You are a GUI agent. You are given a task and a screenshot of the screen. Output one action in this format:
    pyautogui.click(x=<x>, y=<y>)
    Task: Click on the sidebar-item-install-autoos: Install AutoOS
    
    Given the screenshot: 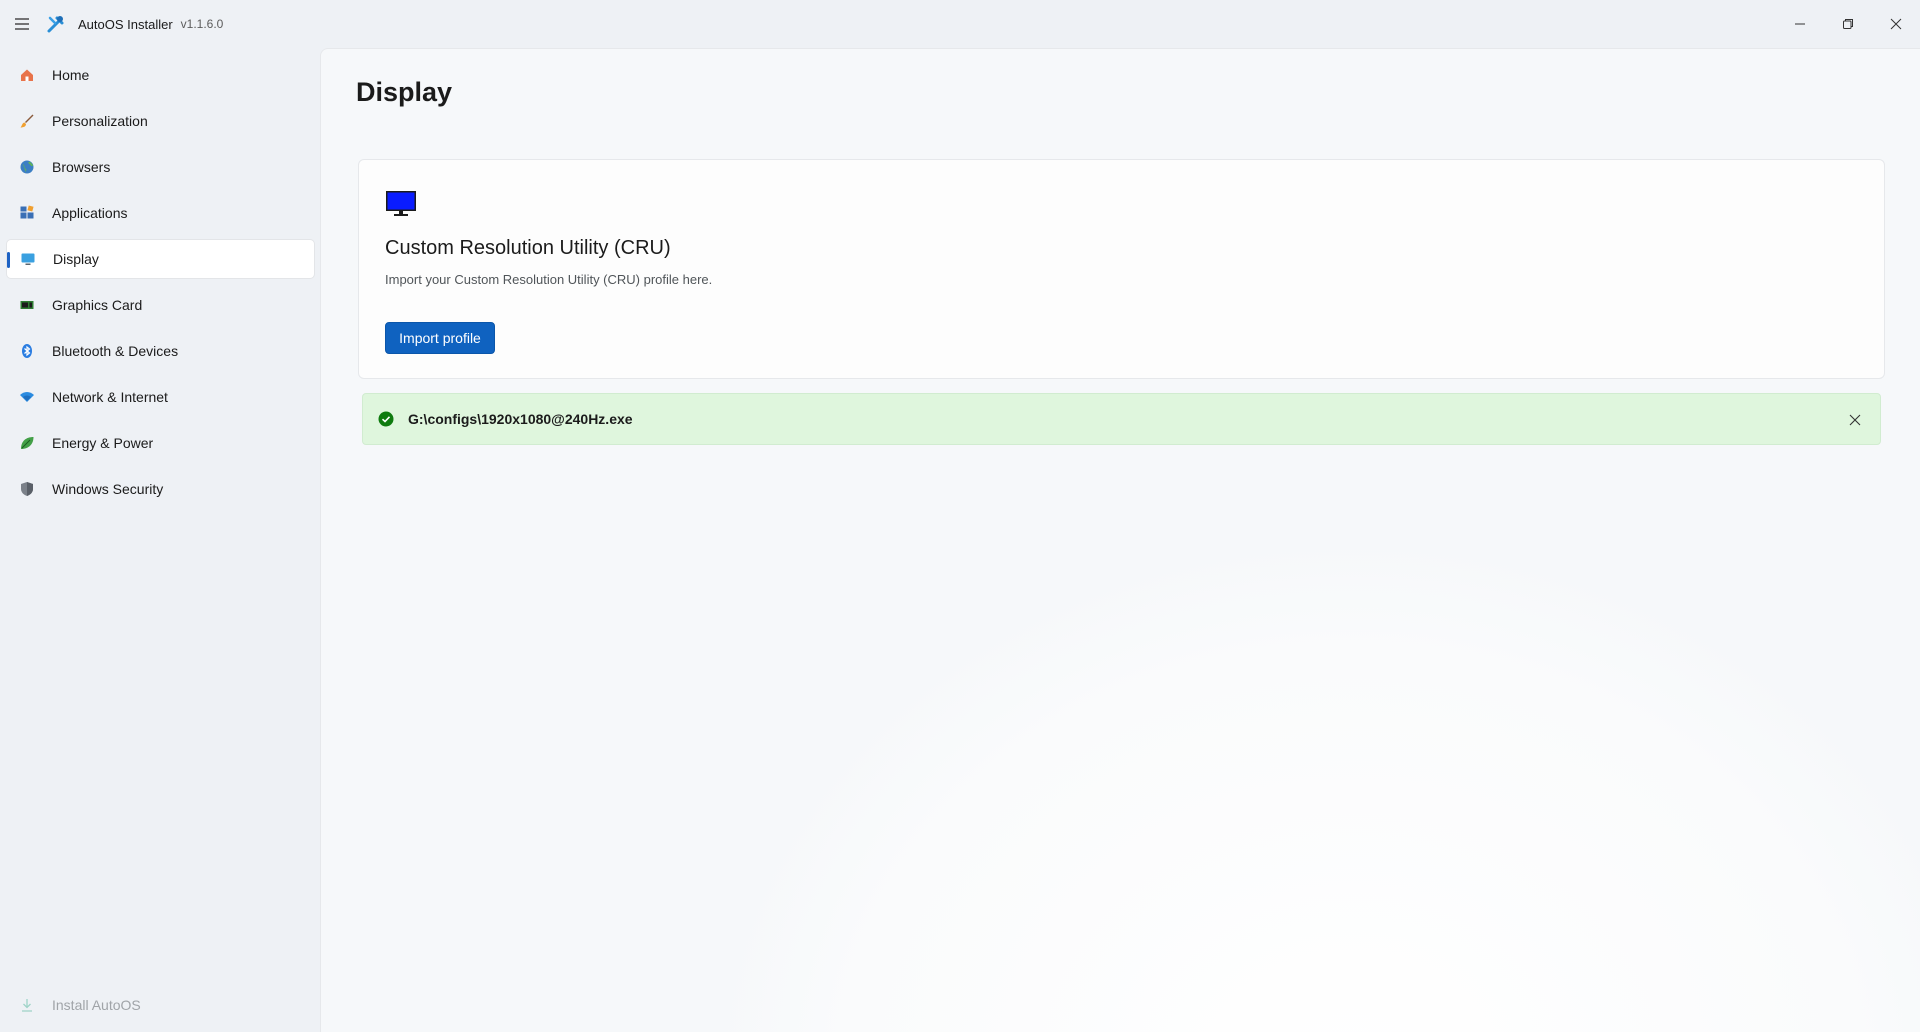 What is the action you would take?
    pyautogui.click(x=160, y=1005)
    